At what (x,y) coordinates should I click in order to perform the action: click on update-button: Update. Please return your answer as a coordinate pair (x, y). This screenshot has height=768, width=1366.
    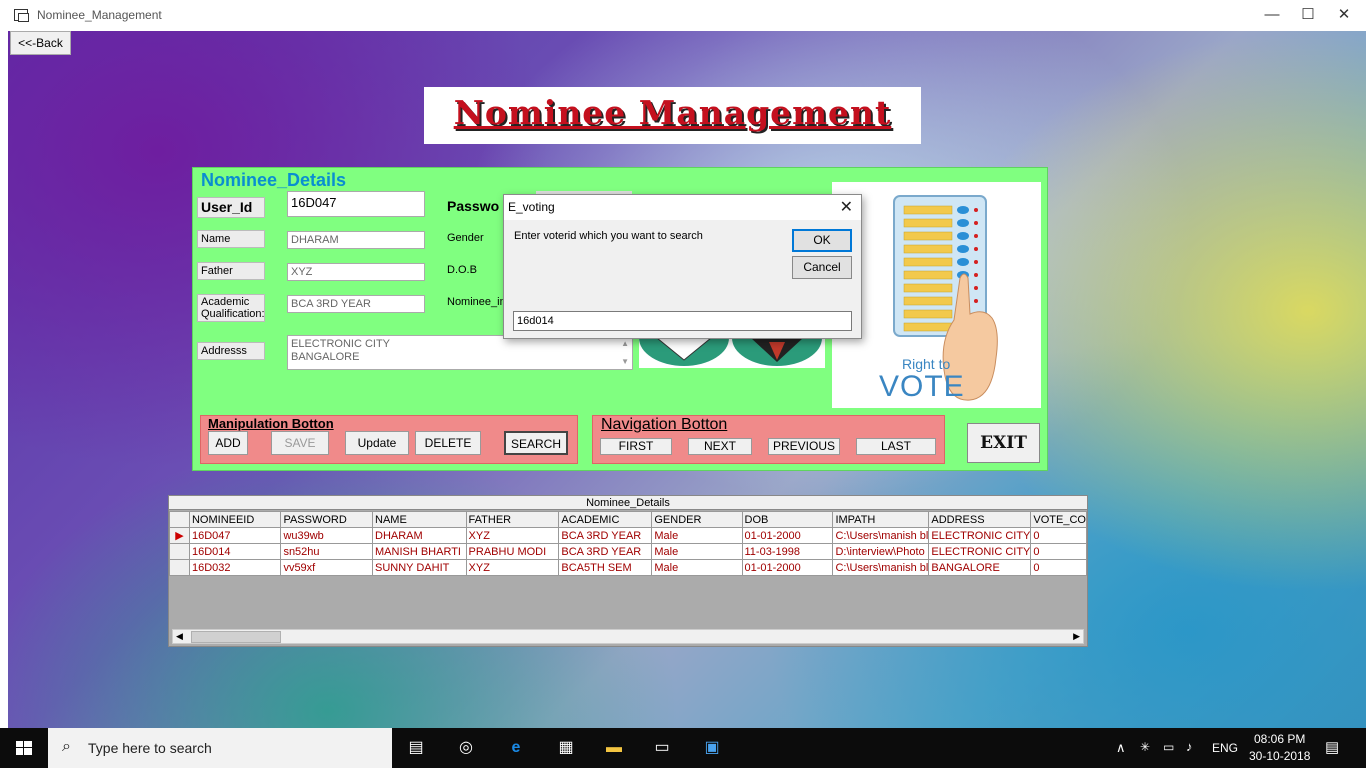
    Looking at the image, I should click on (377, 443).